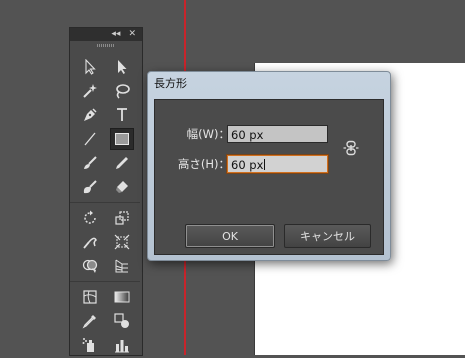  What do you see at coordinates (122, 321) in the screenshot?
I see `blend-tool-icon` at bounding box center [122, 321].